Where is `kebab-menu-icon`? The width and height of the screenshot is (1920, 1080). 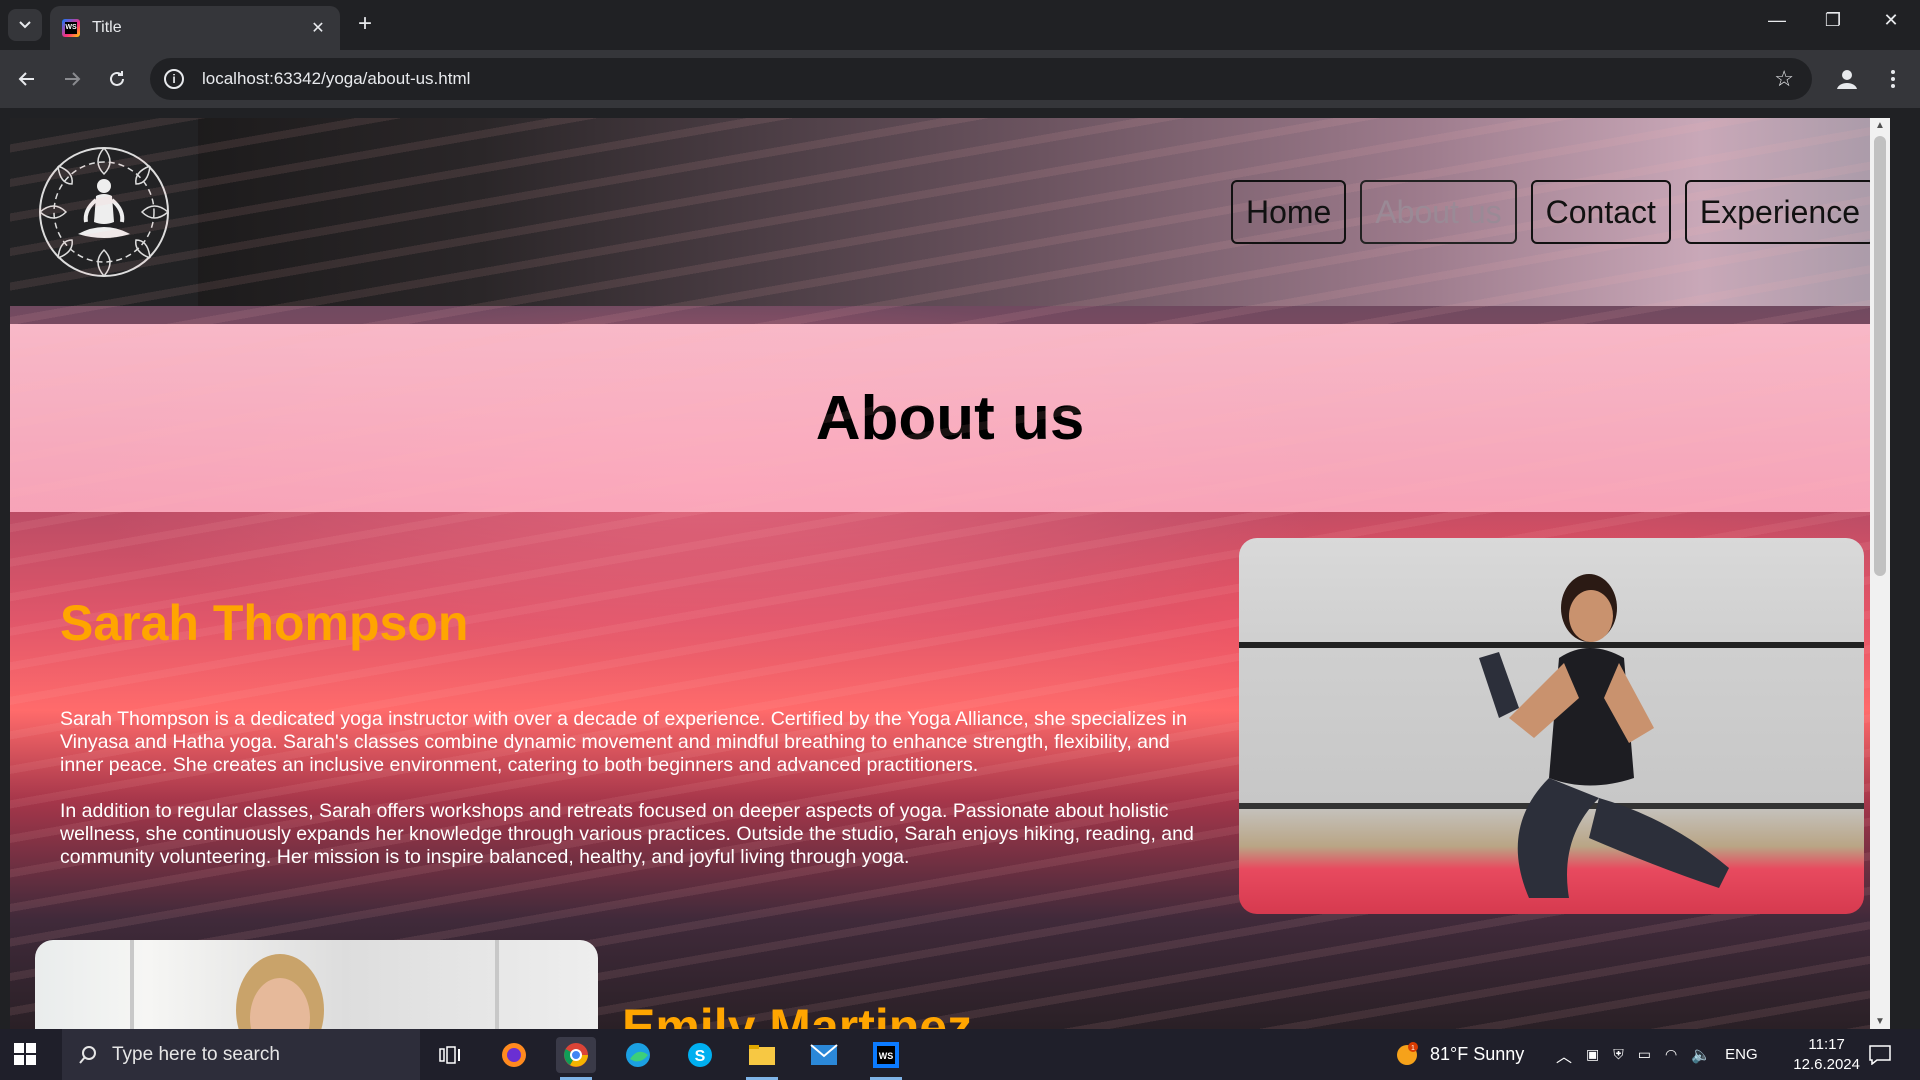 kebab-menu-icon is located at coordinates (1893, 79).